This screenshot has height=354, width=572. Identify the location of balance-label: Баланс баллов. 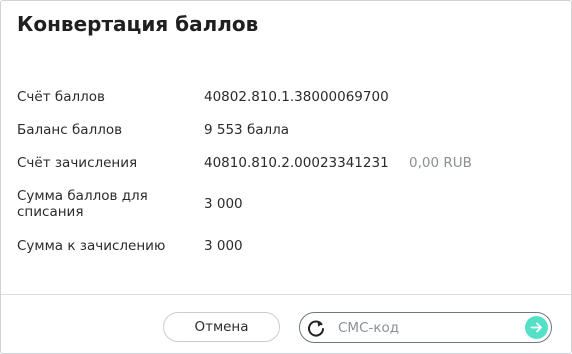
(70, 130).